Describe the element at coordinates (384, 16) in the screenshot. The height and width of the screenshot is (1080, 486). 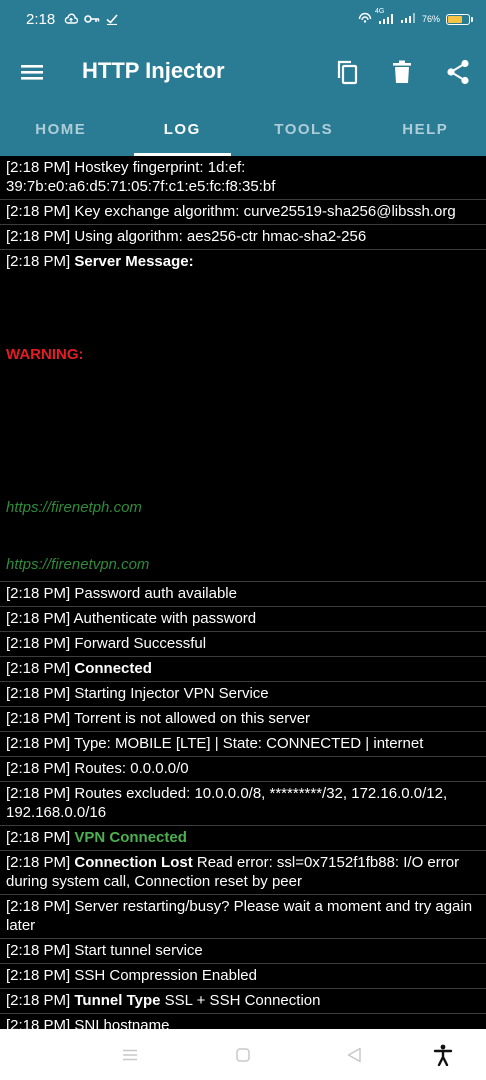
I see `signal-4g-icon: 4G` at that location.